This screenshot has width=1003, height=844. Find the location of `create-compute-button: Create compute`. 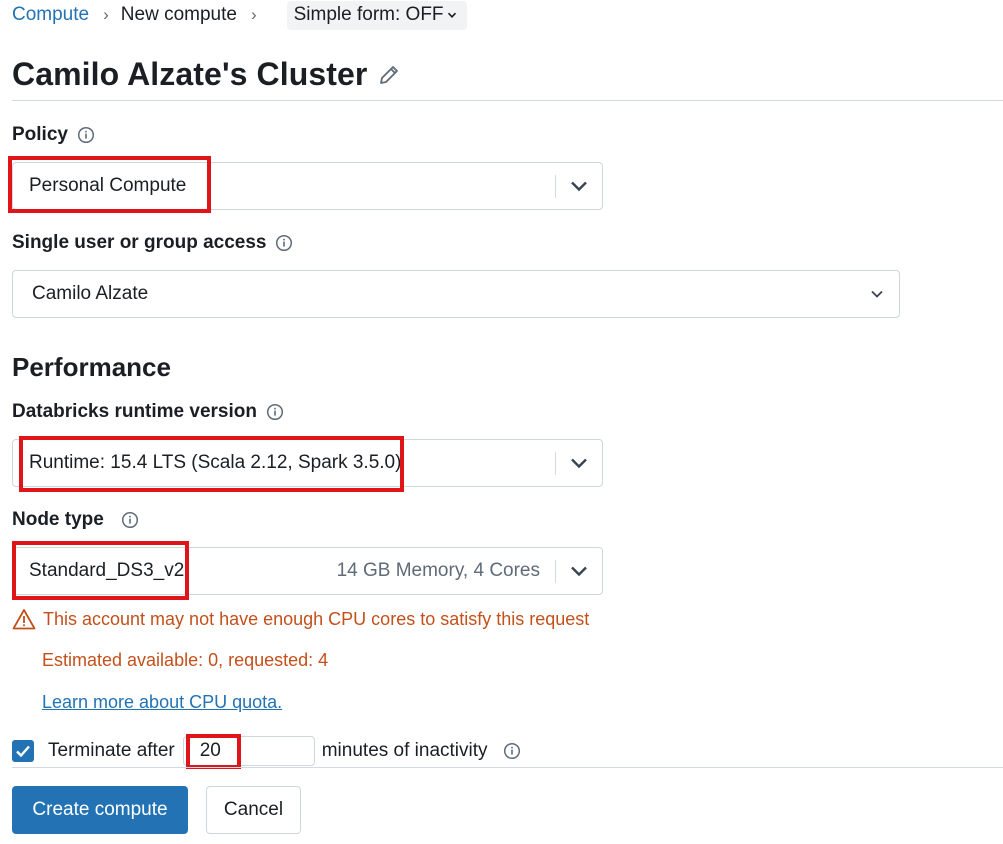

create-compute-button: Create compute is located at coordinates (100, 810).